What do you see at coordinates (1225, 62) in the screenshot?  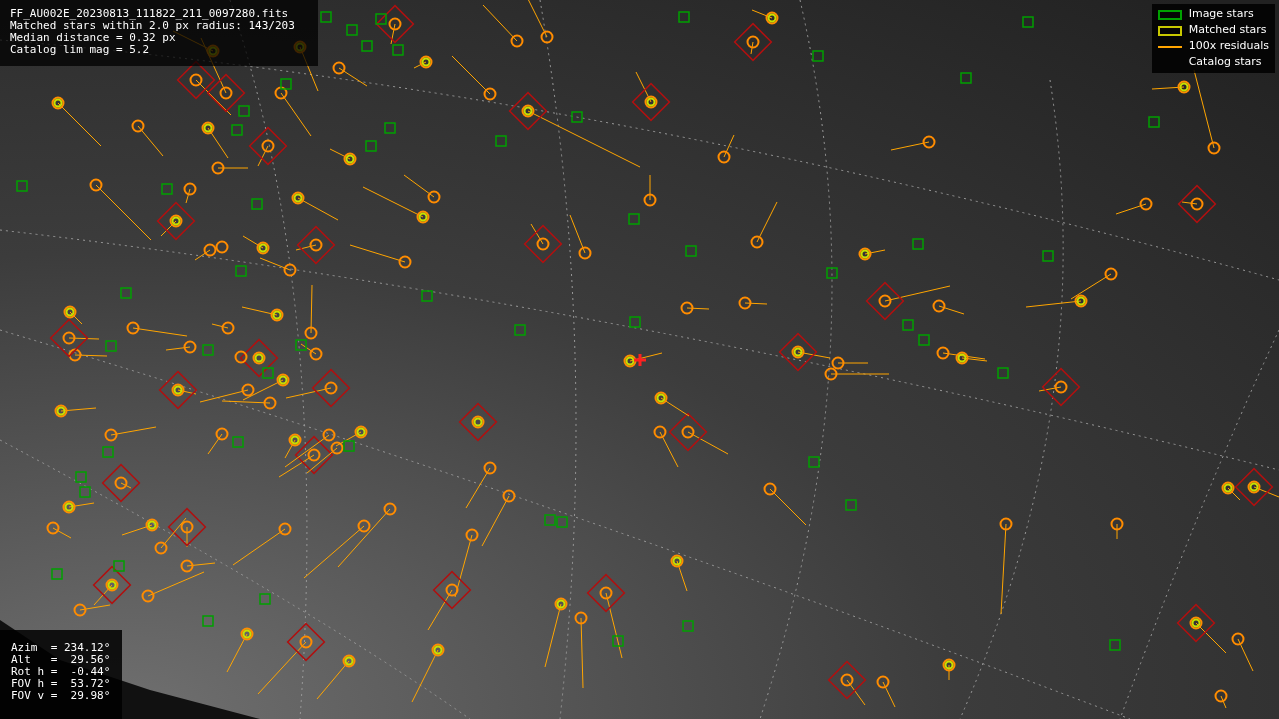 I see `legend-label: Catalog stars` at bounding box center [1225, 62].